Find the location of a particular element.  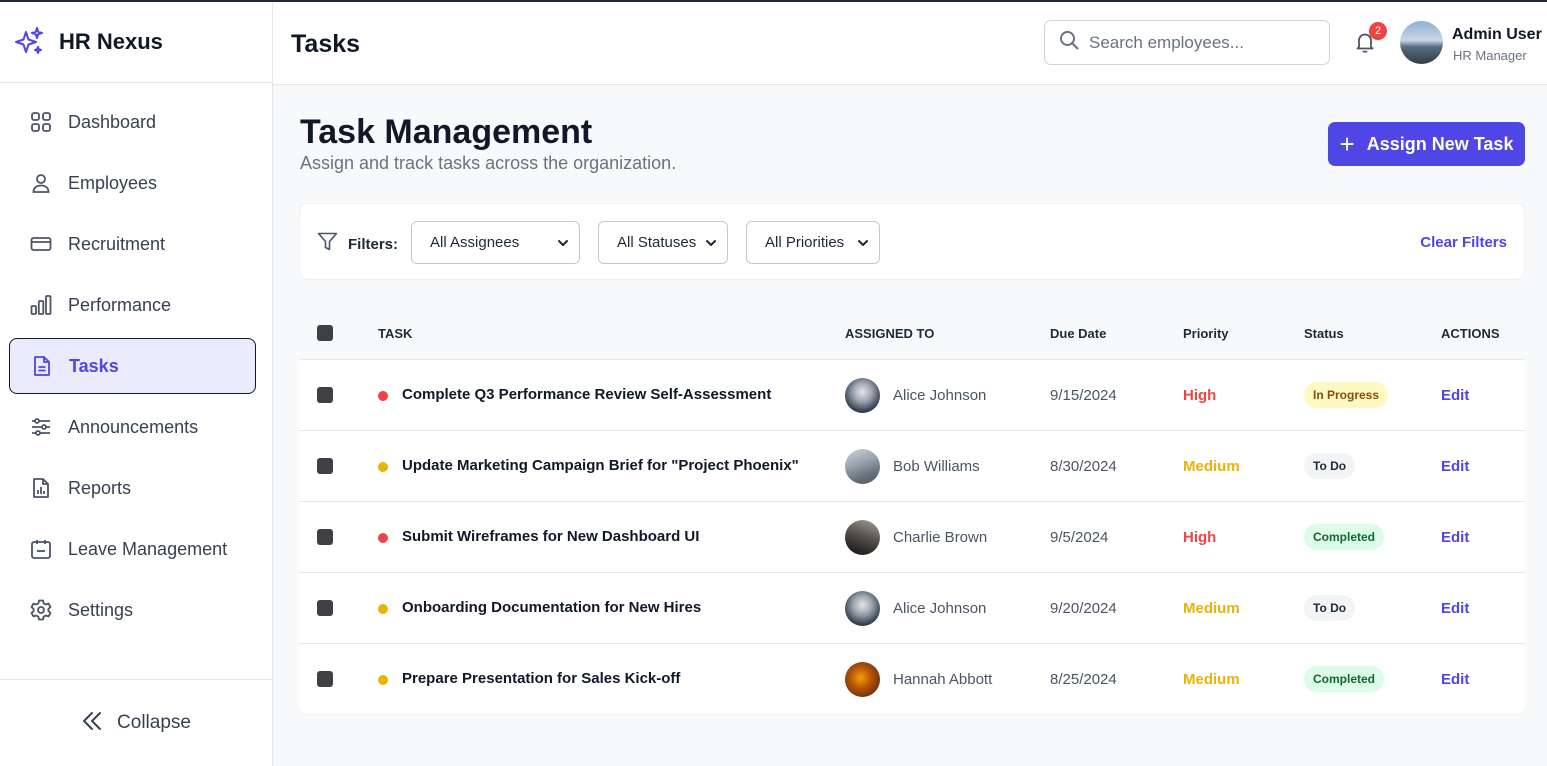

sidebar-item-announcements: Announcements is located at coordinates (132, 427).